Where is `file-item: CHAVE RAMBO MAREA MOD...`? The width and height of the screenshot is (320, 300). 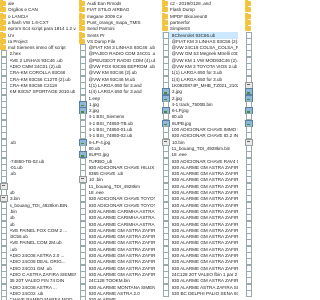
file-item: CHAVE RAMBO MAREA MOD... is located at coordinates (38, 298).